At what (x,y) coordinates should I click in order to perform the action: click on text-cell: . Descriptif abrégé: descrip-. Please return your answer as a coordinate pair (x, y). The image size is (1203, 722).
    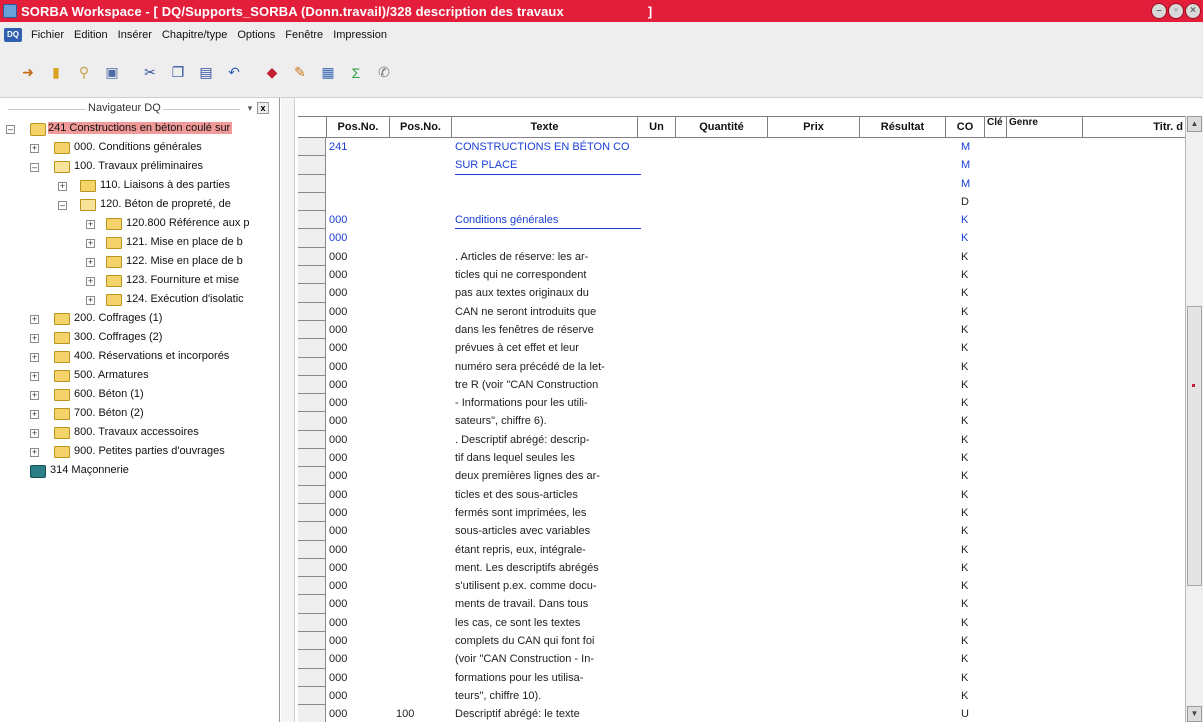
    Looking at the image, I should click on (548, 440).